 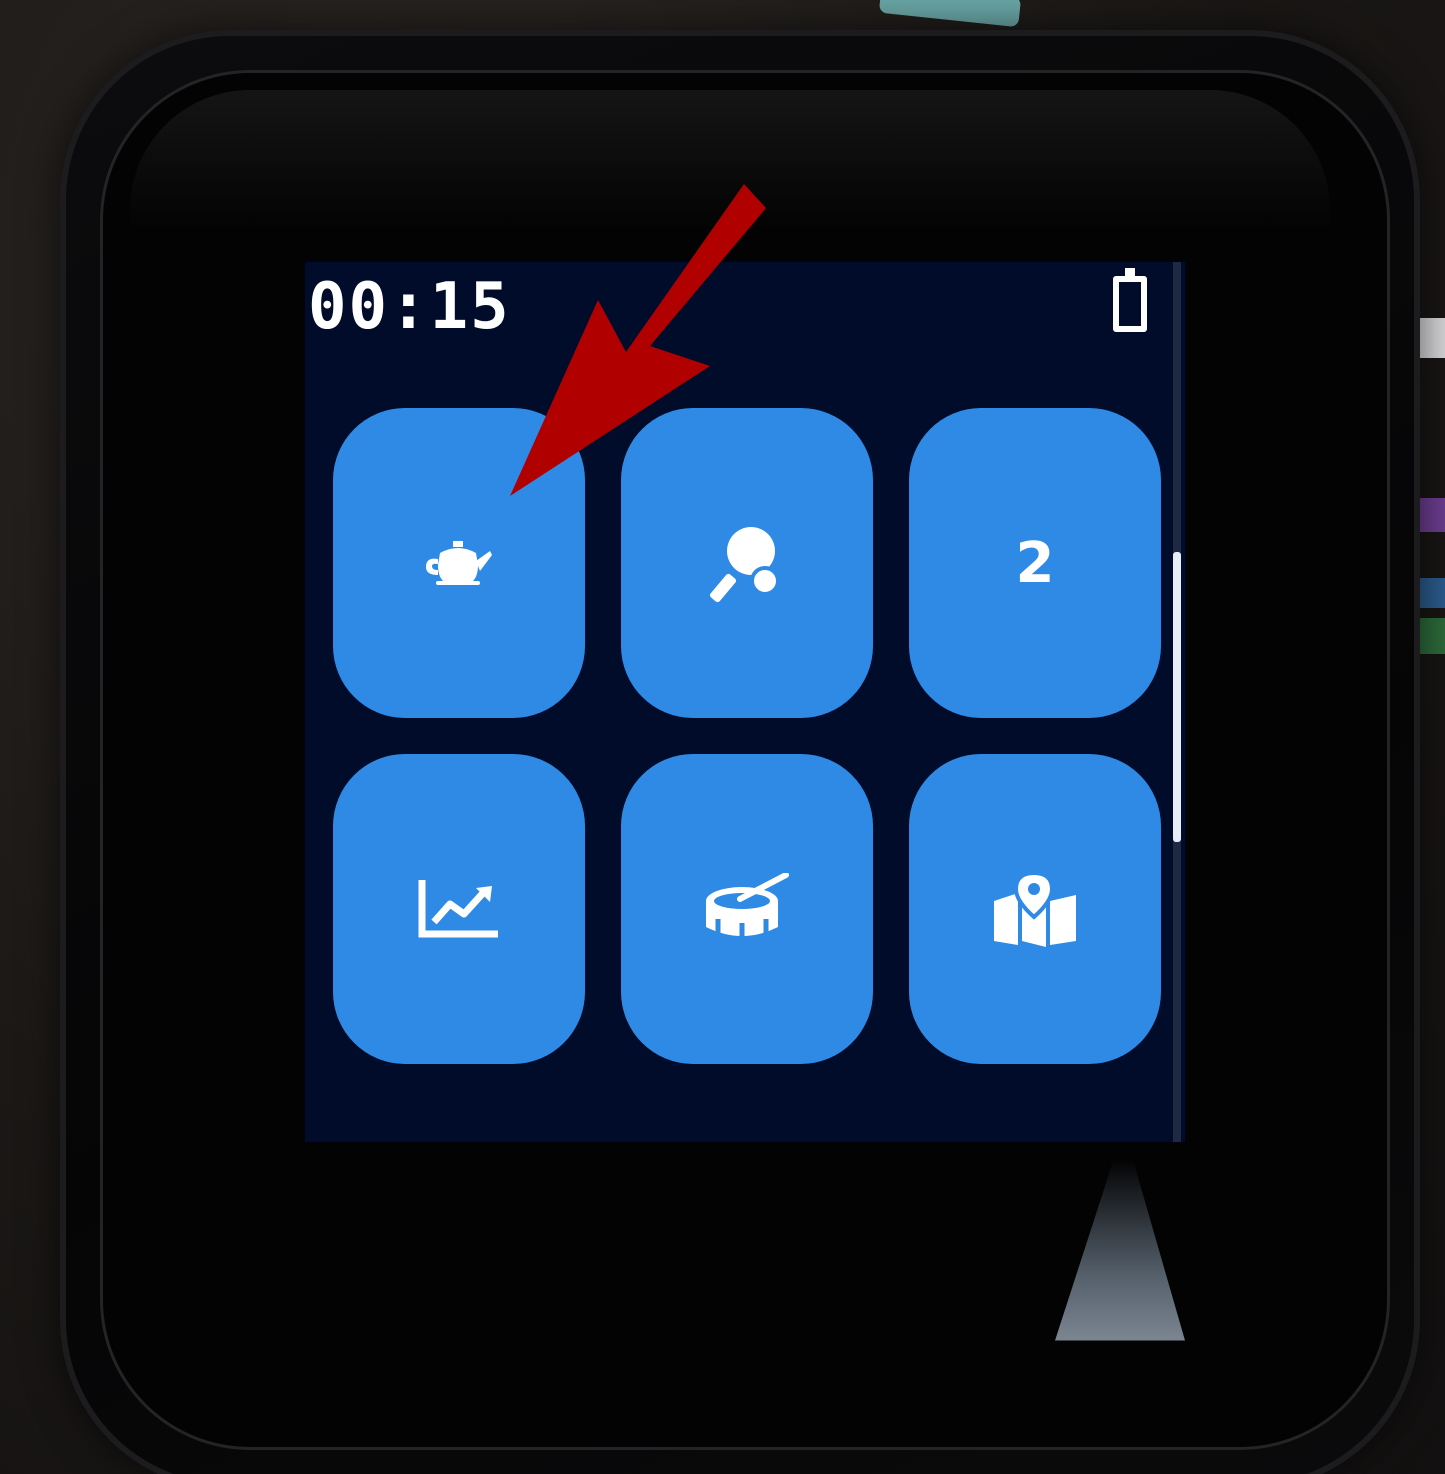 I want to click on app-tile-chart, so click(x=459, y=909).